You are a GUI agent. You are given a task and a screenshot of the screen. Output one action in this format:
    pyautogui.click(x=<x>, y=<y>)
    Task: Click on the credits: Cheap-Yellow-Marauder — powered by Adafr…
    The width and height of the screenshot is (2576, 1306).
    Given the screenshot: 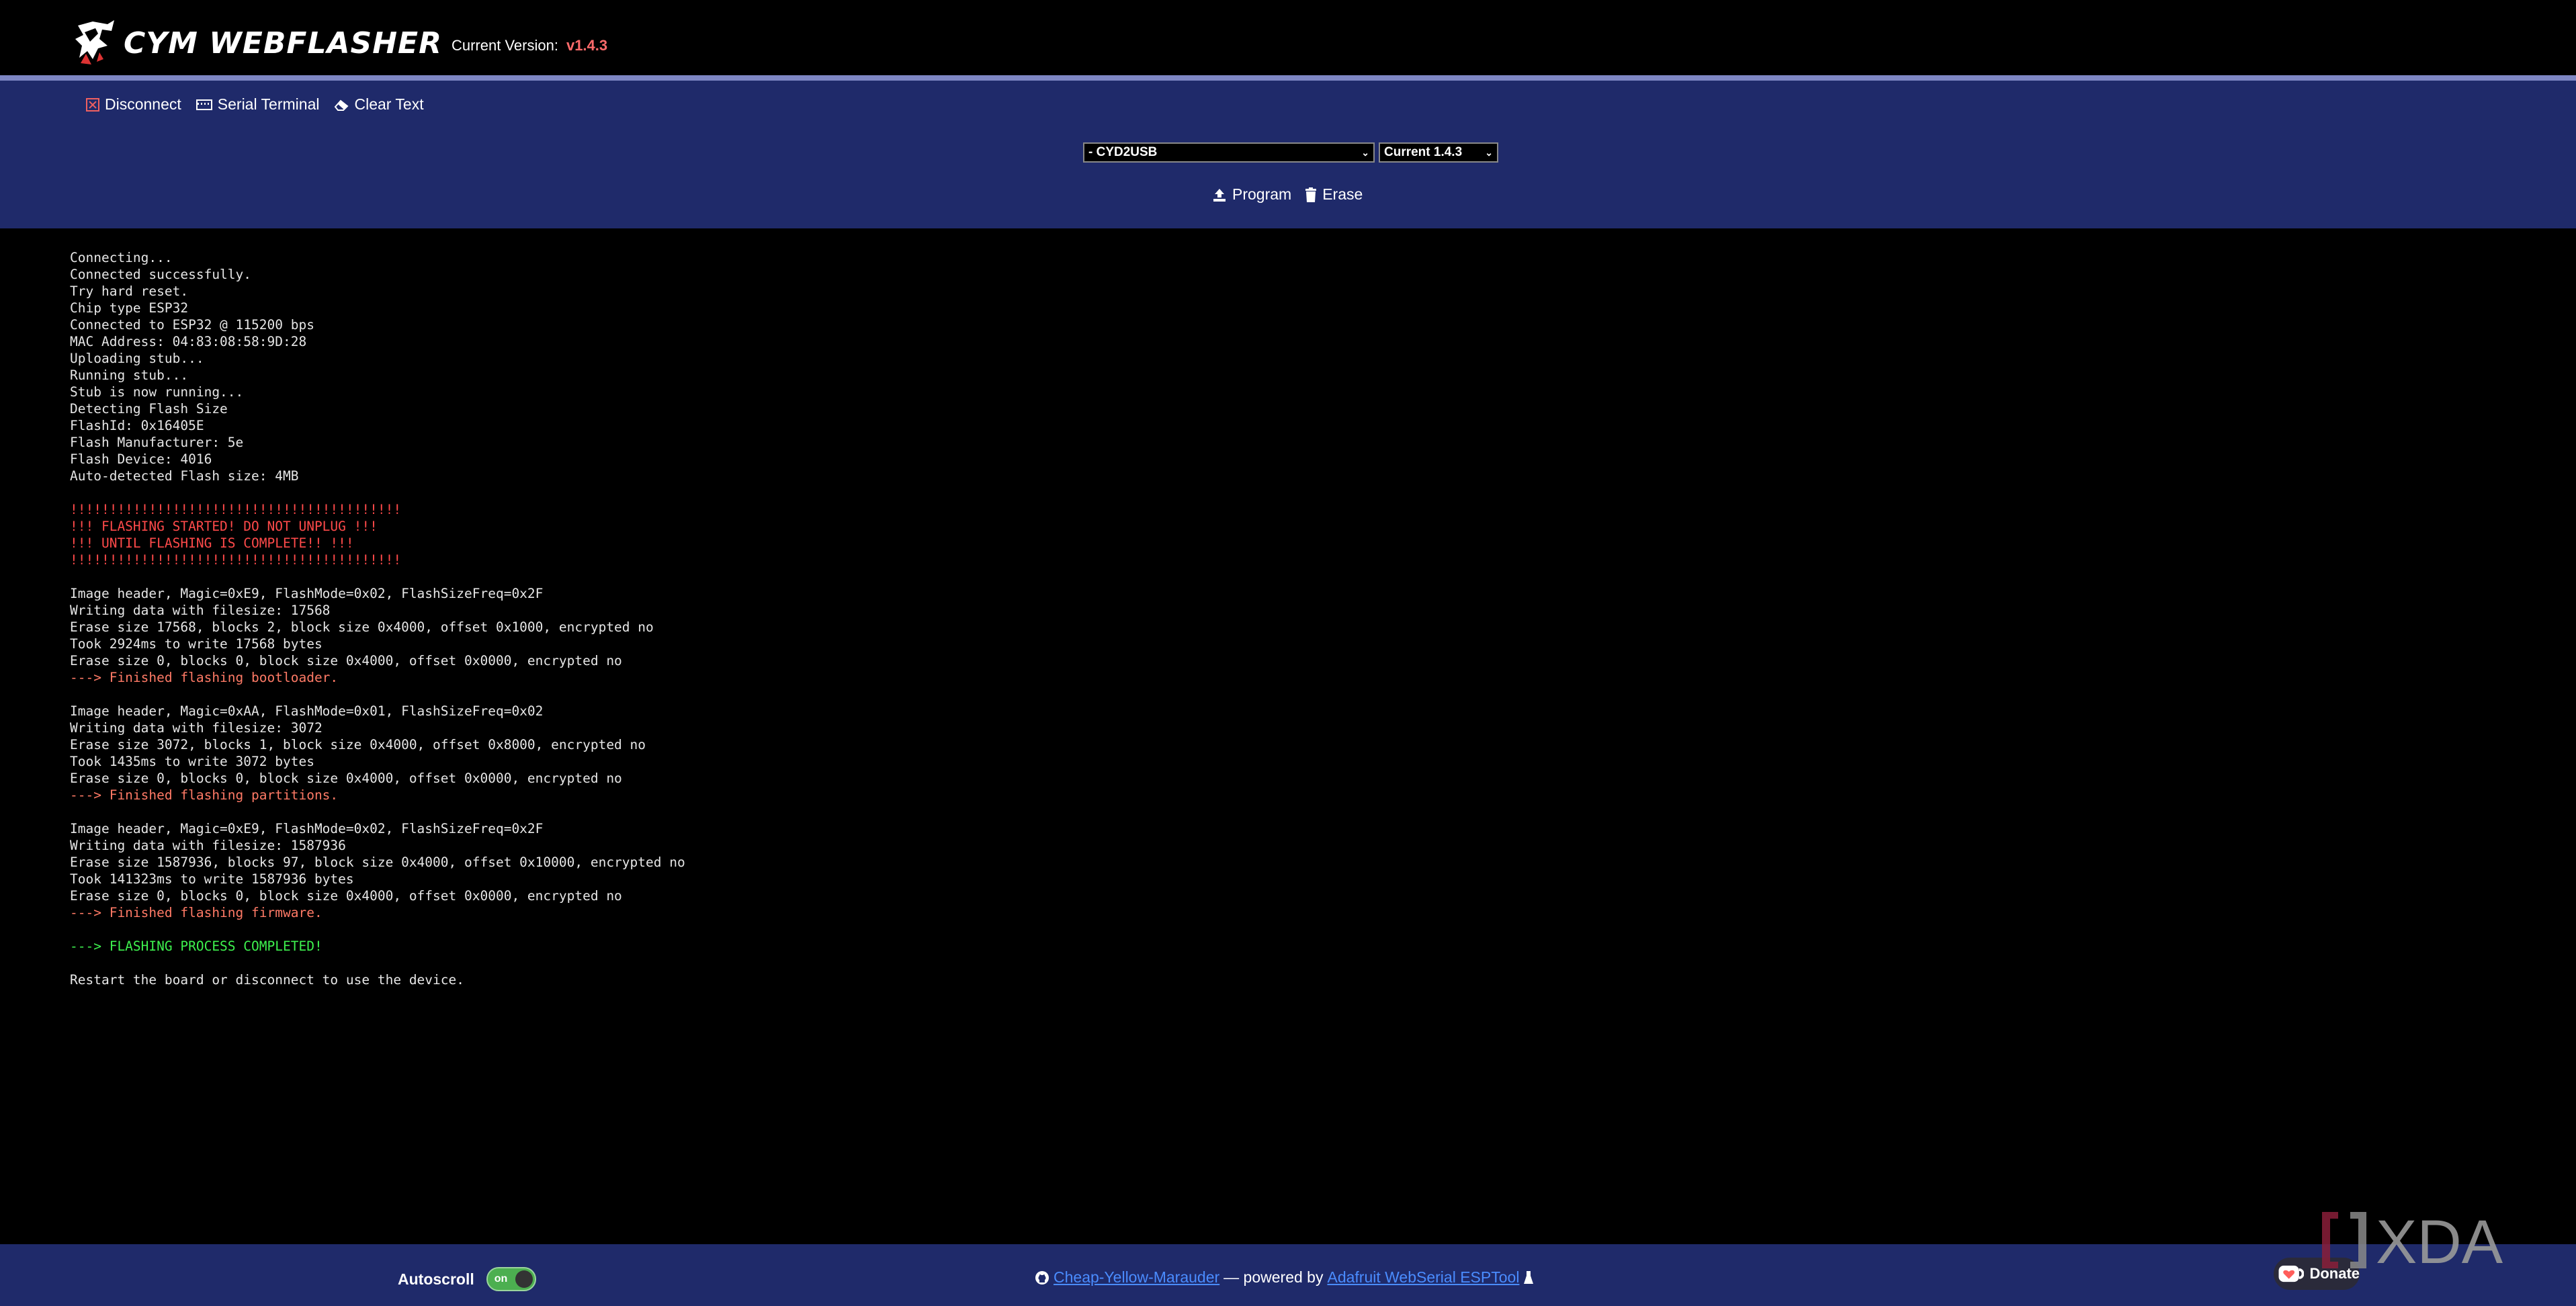 What is the action you would take?
    pyautogui.click(x=1284, y=1277)
    